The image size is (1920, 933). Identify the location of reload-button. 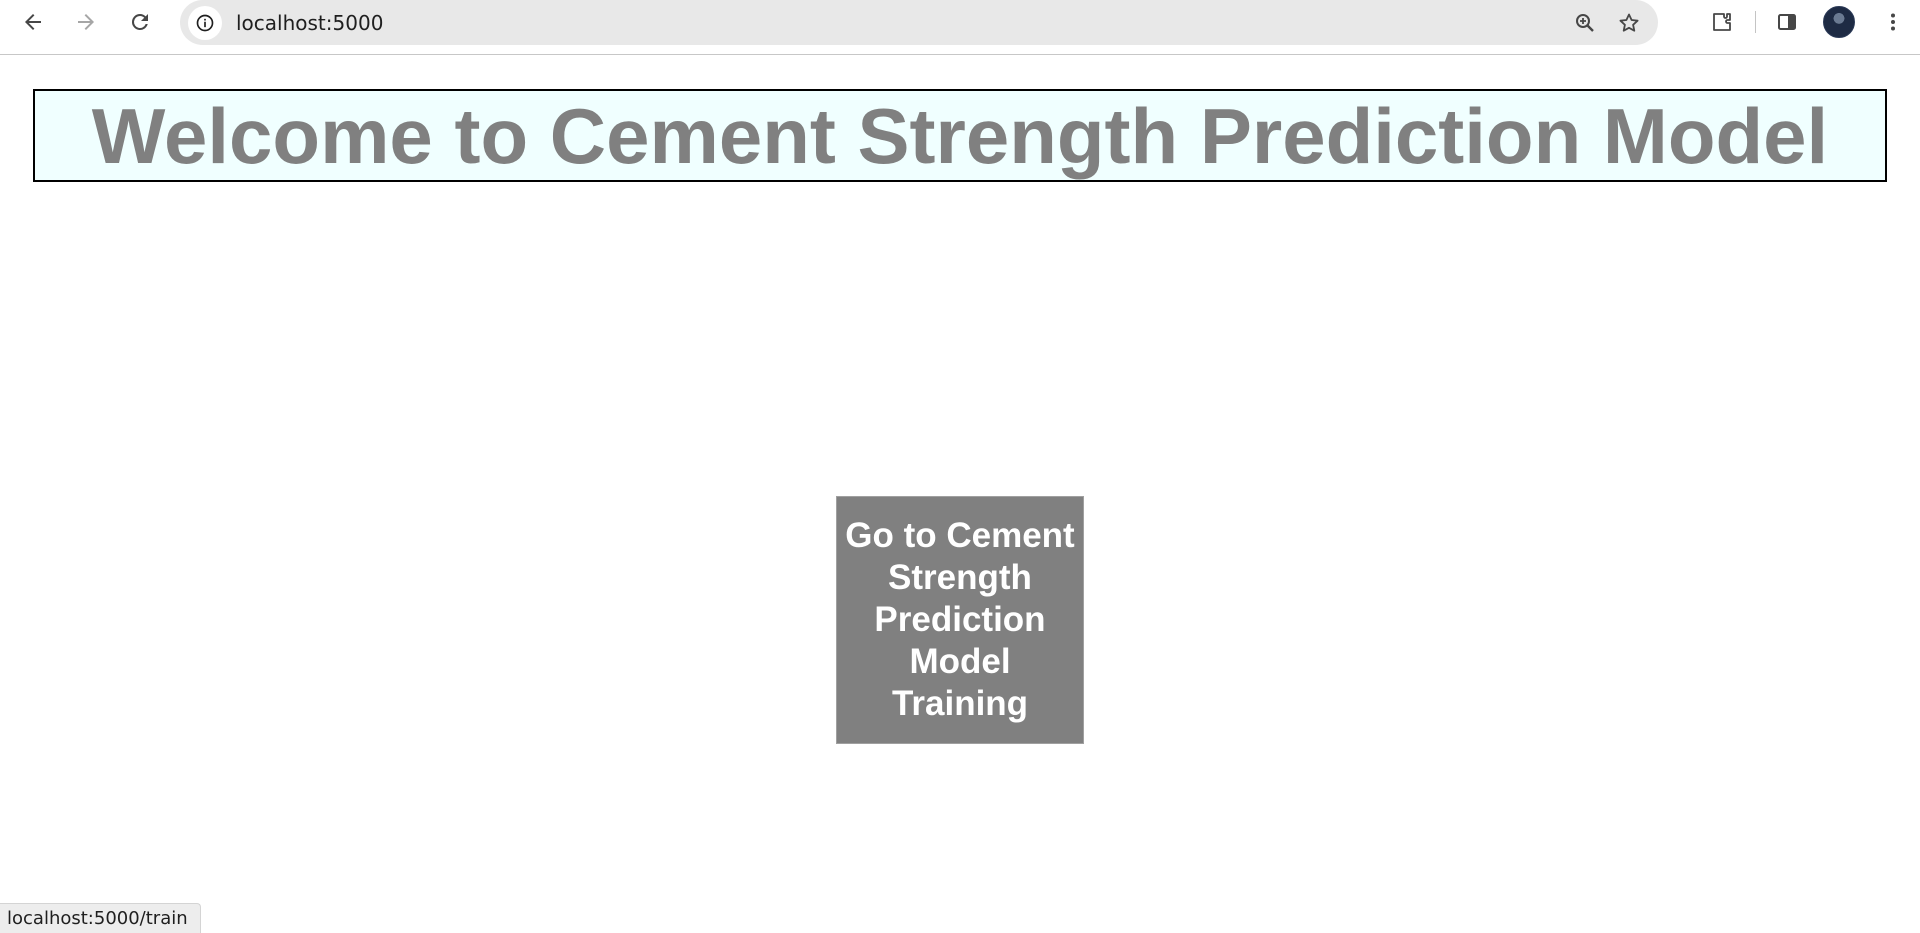
(140, 22).